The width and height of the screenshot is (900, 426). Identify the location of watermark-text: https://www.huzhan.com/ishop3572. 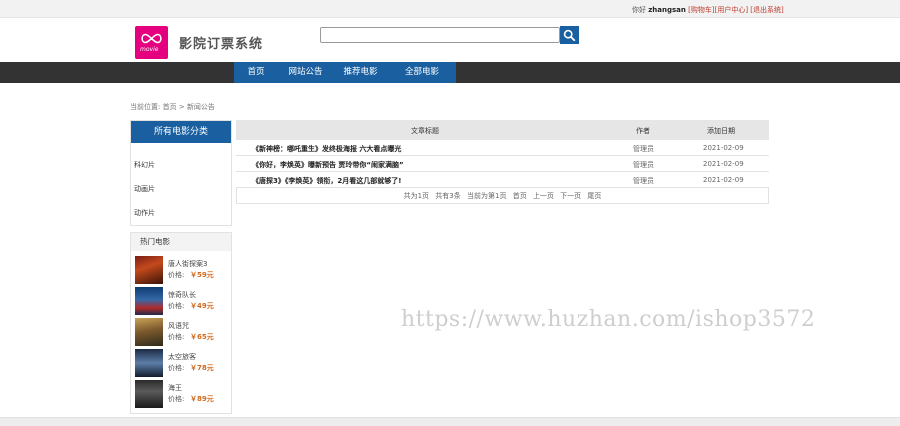
(608, 319).